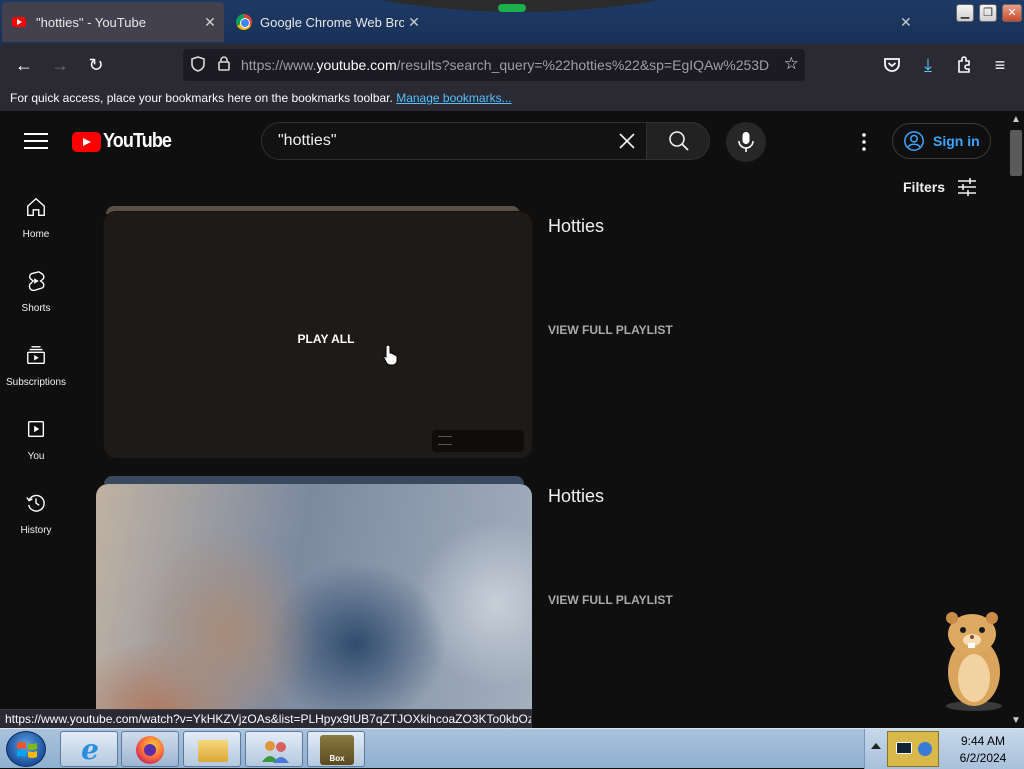  What do you see at coordinates (86, 141) in the screenshot?
I see `youtube-logo-icon` at bounding box center [86, 141].